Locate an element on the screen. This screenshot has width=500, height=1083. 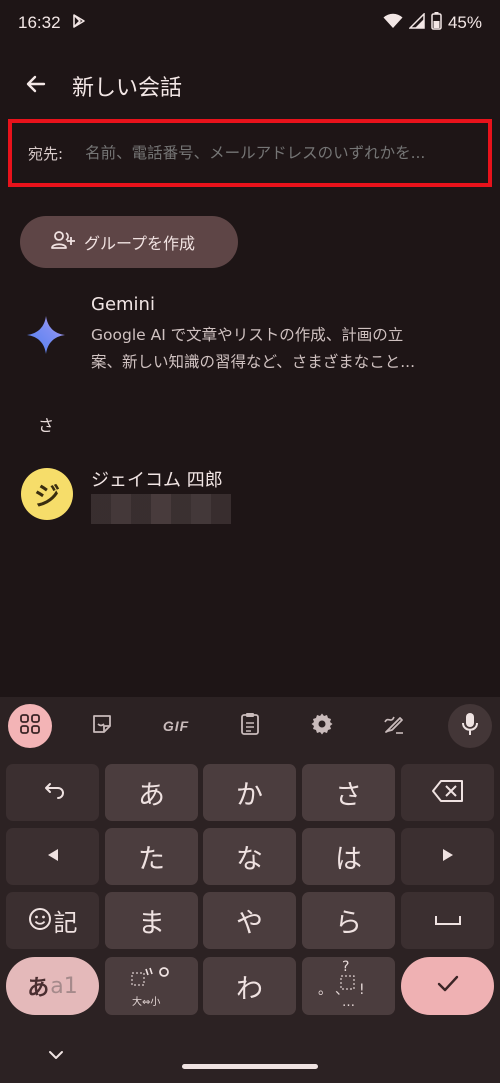
arrow-back-icon is located at coordinates (36, 86).